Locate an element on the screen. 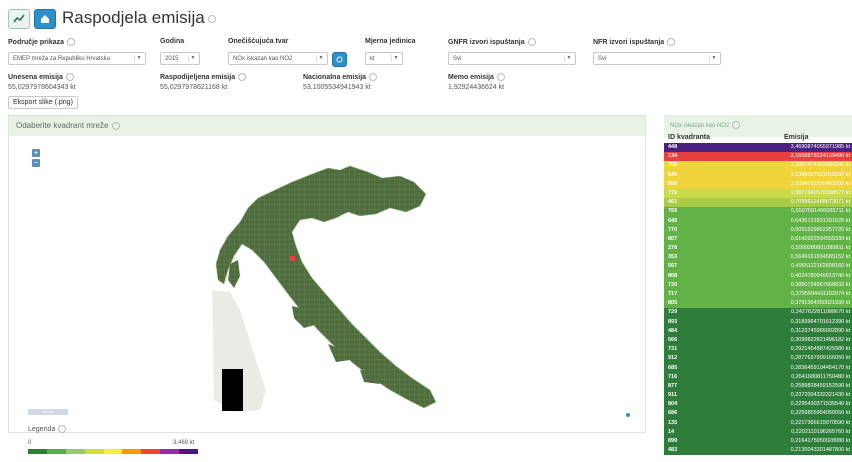  cell-id: 730 is located at coordinates (673, 284).